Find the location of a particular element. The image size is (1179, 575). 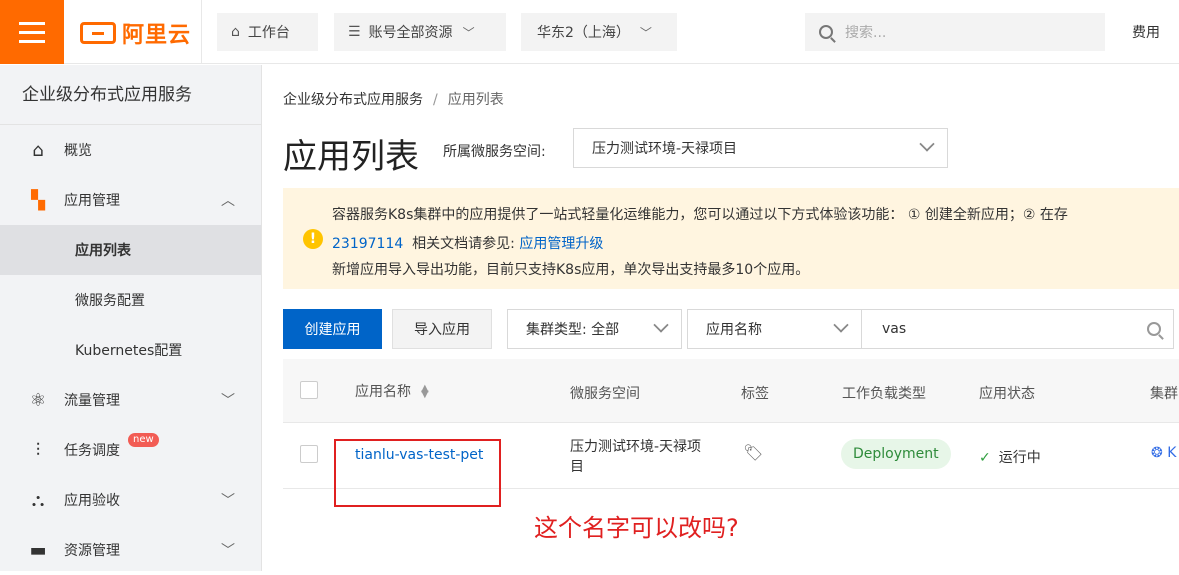

doc-link: 应用管理升级 is located at coordinates (561, 244).